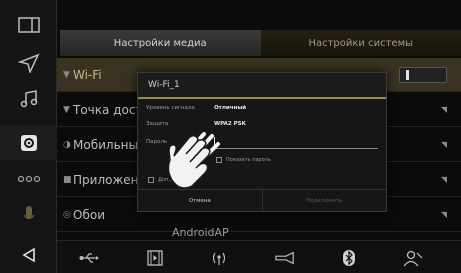  I want to click on sidebar, so click(28, 136).